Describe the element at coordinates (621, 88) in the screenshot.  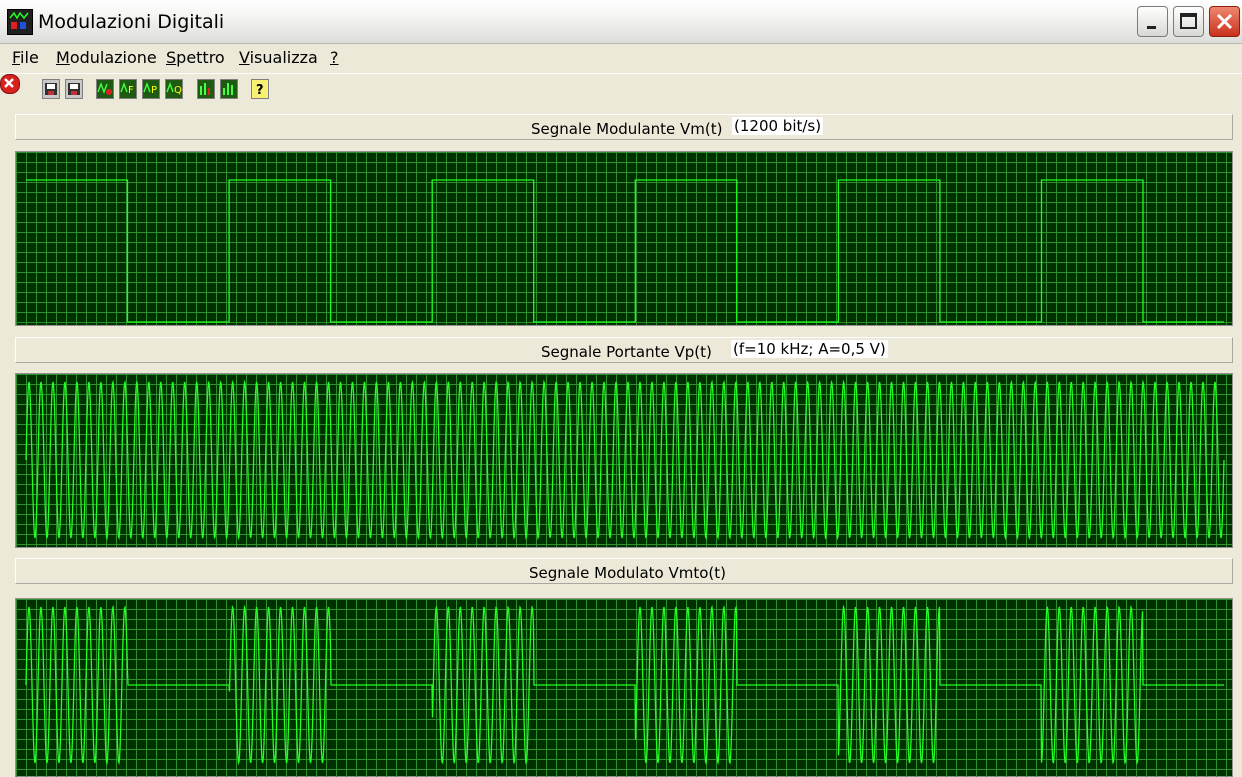
I see `toolbar: F P Q ?` at that location.